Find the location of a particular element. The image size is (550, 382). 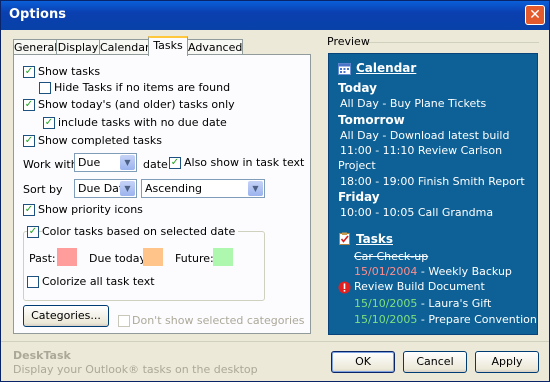

future-label: Future: is located at coordinates (194, 258).